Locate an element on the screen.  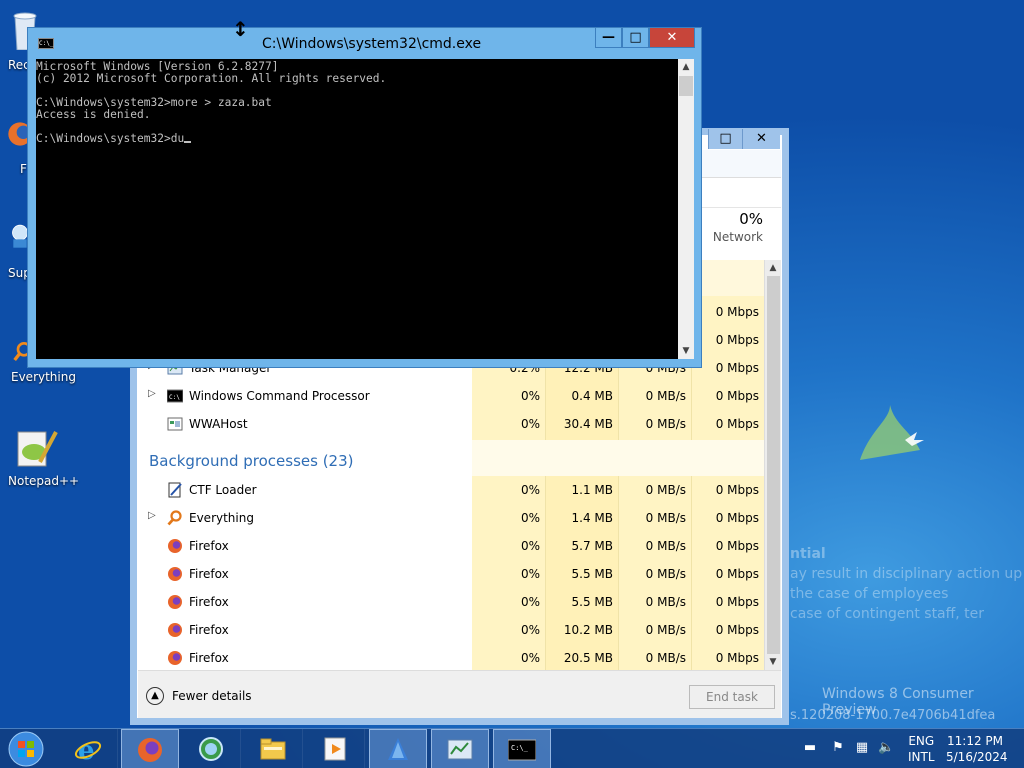
resize-cursor-icon: ↕ is located at coordinates (240, 29).